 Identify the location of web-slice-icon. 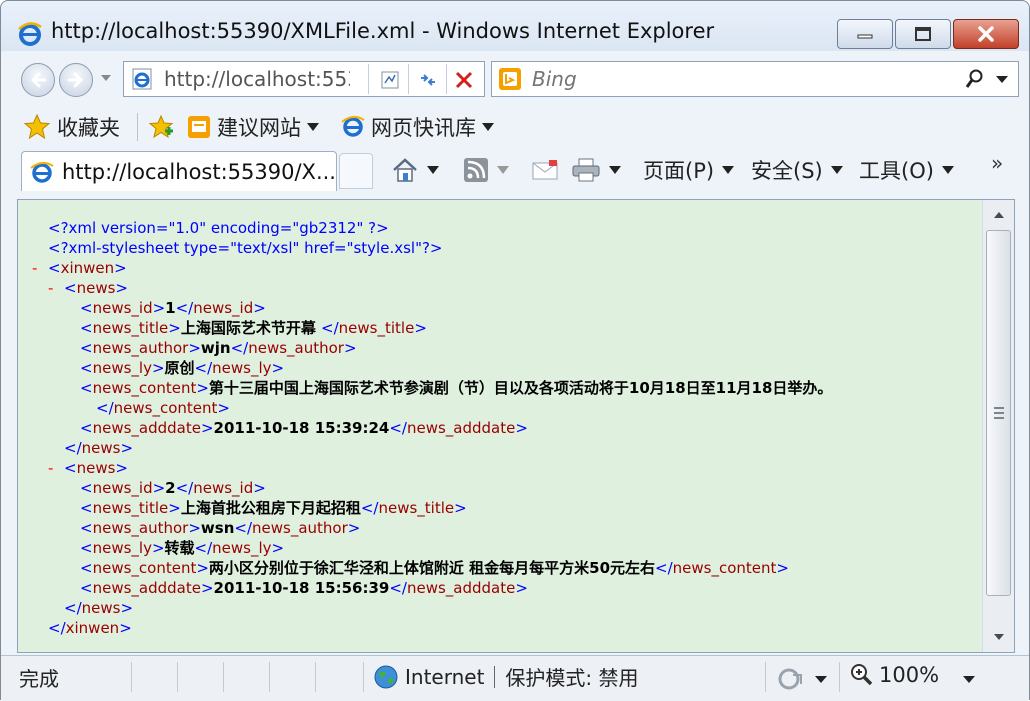
(353, 126).